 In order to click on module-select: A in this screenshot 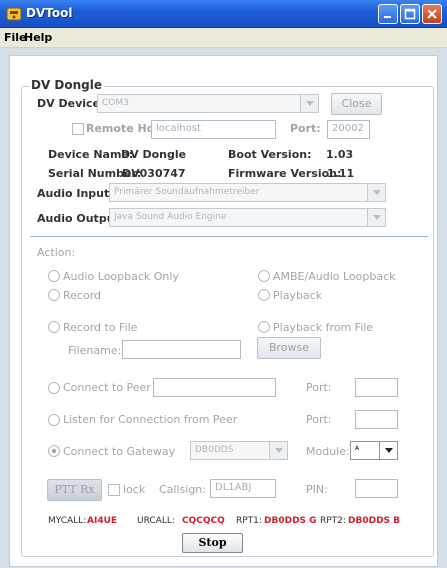, I will do `click(374, 450)`.